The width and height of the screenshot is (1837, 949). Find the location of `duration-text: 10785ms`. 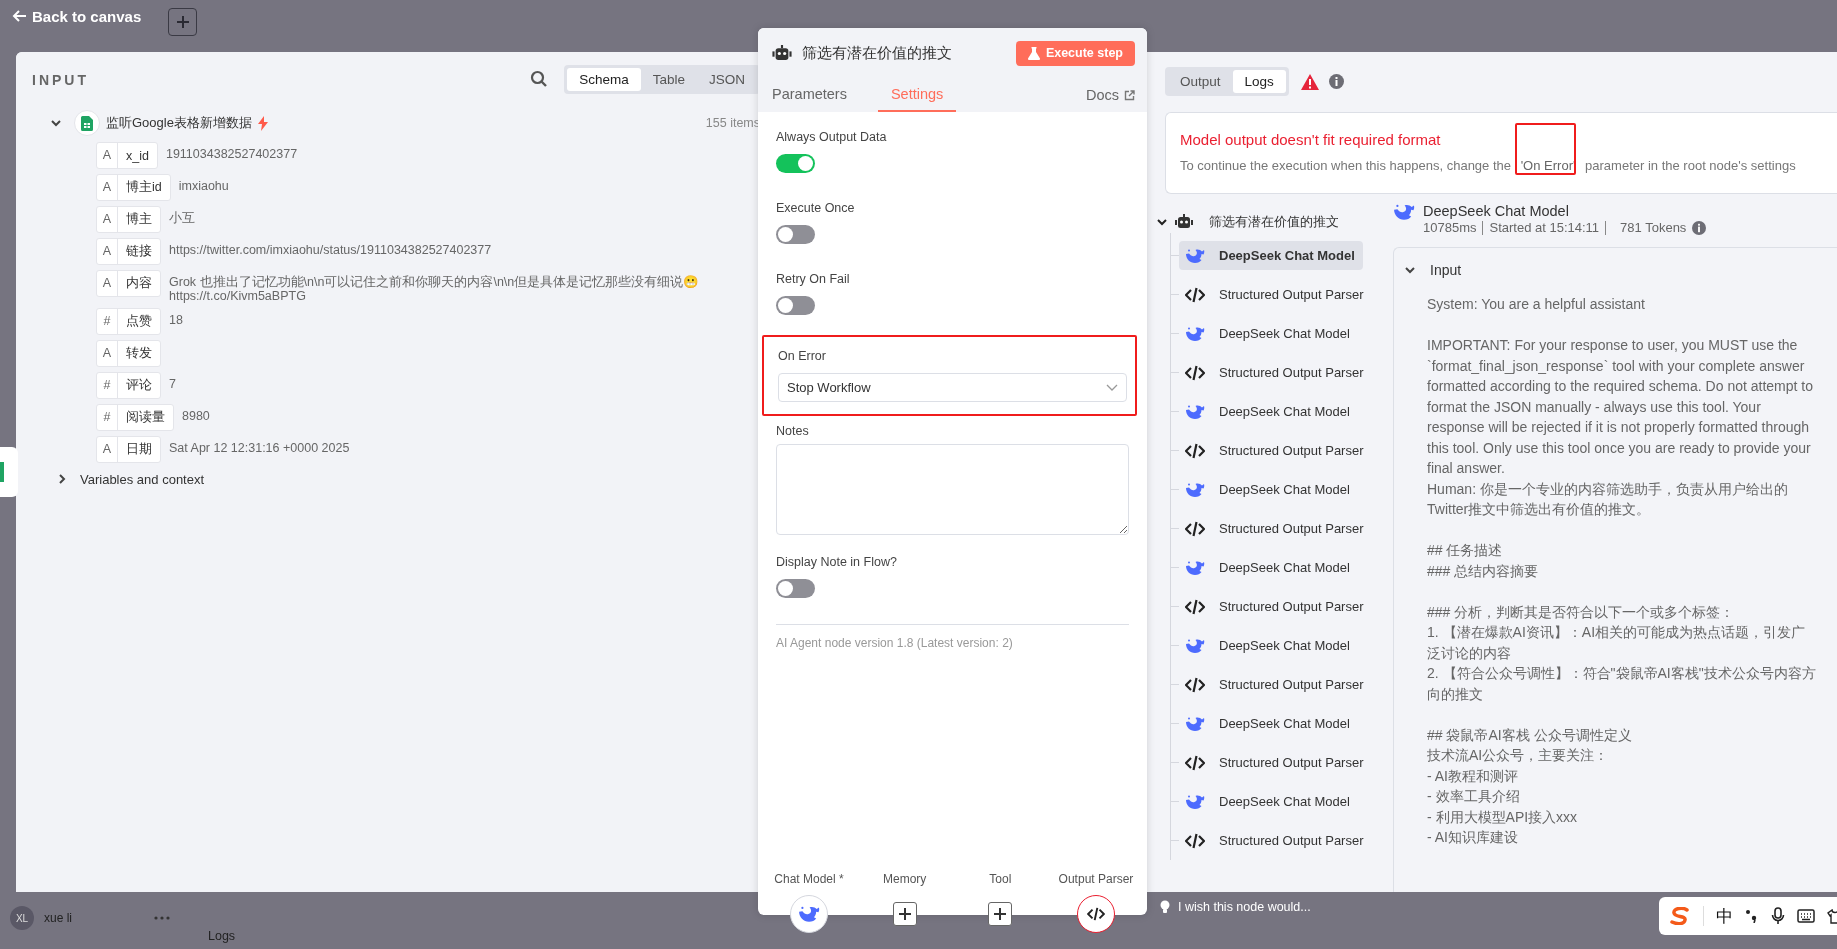

duration-text: 10785ms is located at coordinates (1453, 228).